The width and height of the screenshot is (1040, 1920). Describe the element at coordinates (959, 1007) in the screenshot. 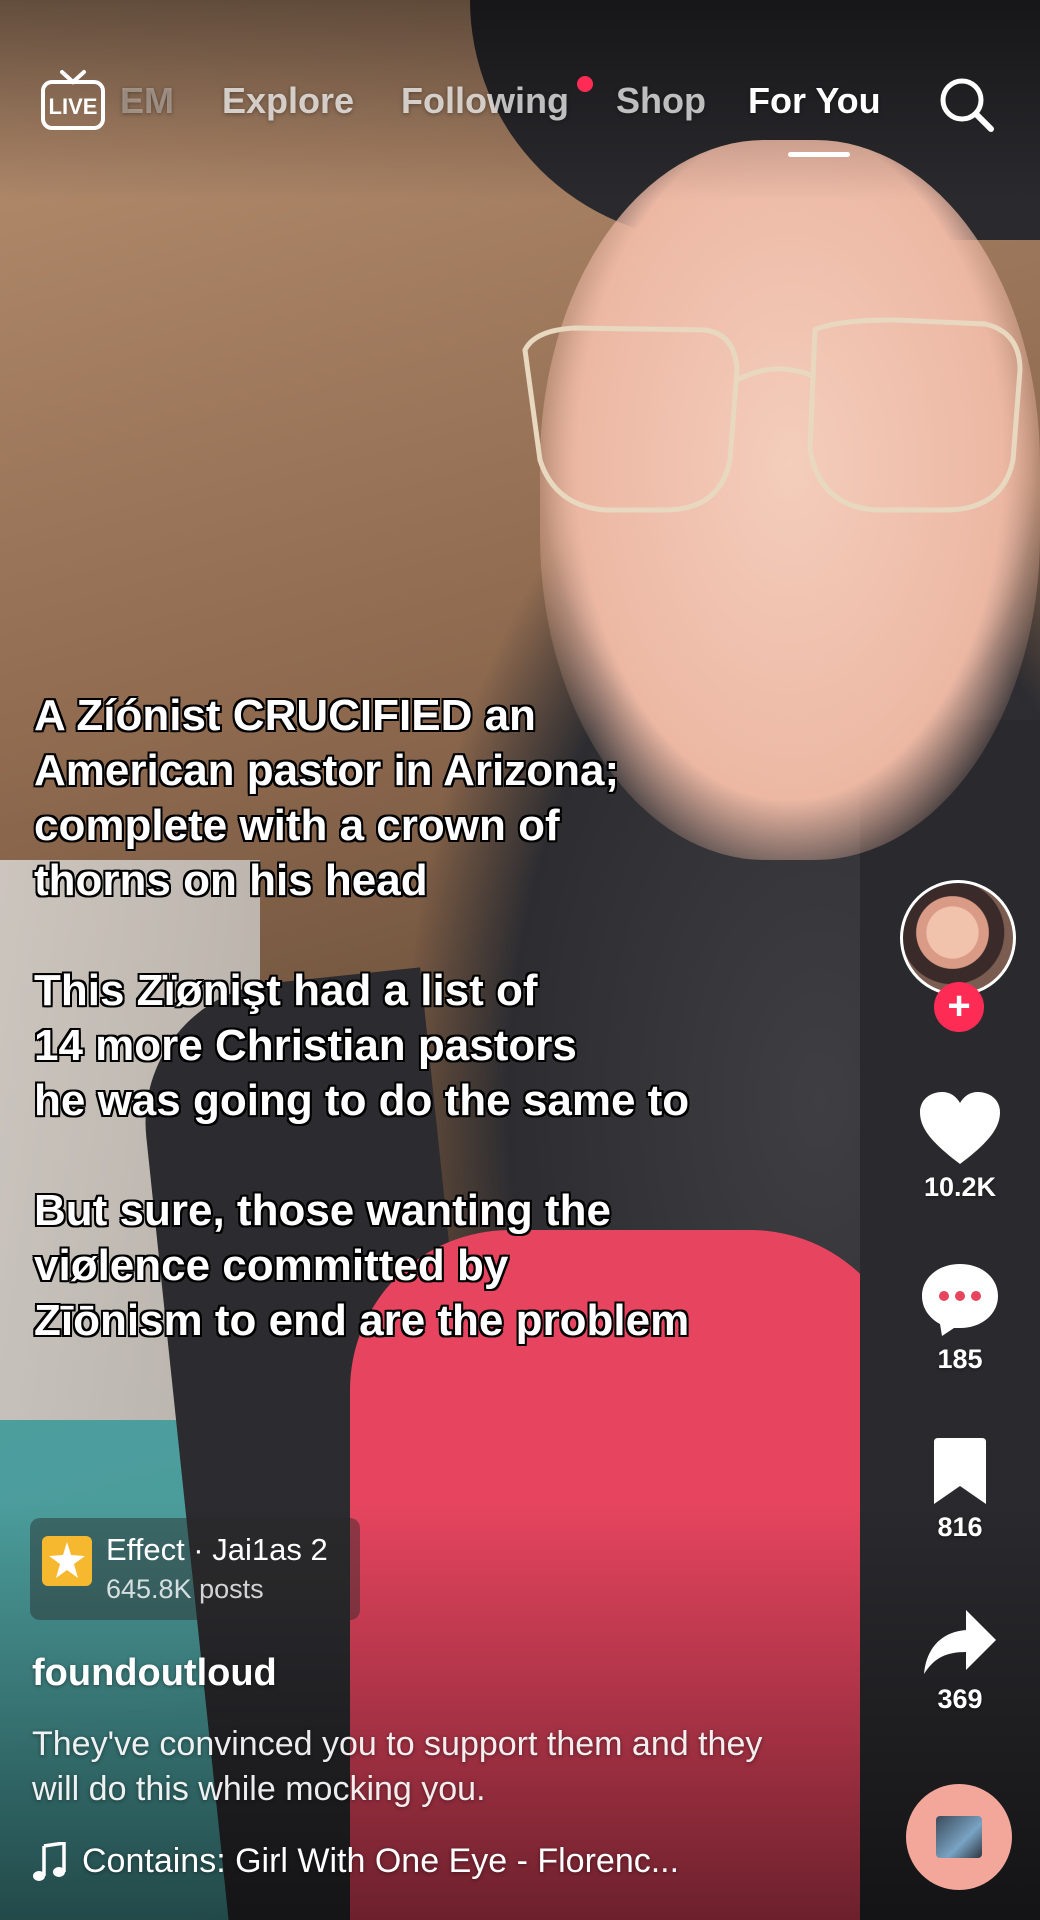

I see `follow-button: +` at that location.